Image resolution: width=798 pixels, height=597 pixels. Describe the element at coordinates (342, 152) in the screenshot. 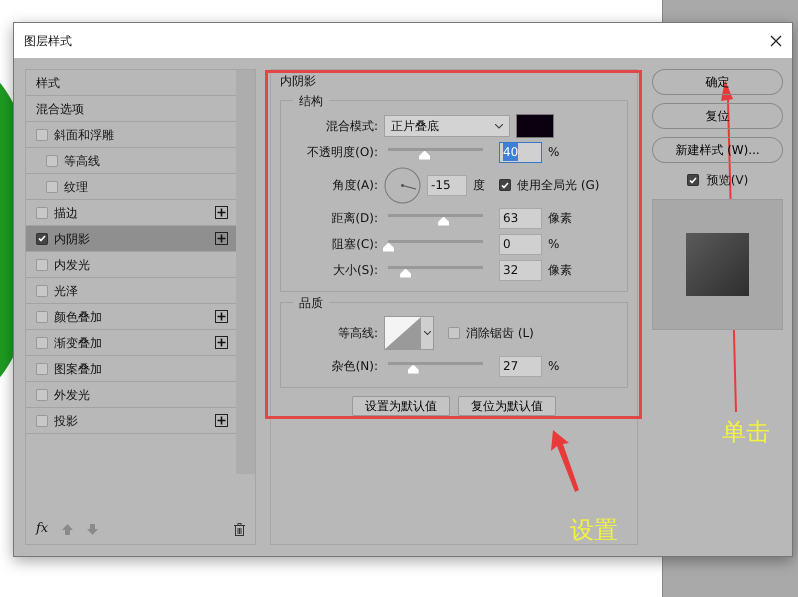

I see `field-label: 不透明度(O):` at that location.